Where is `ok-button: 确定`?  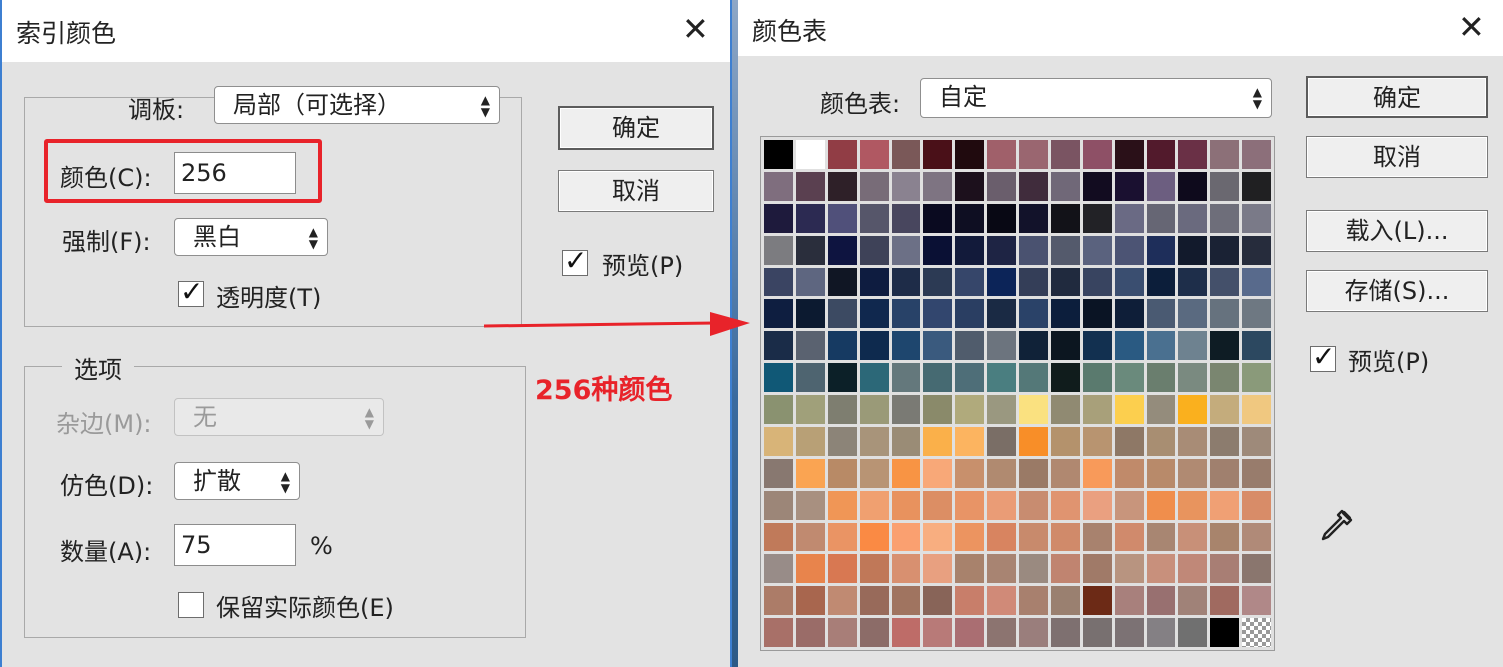
ok-button: 确定 is located at coordinates (1397, 97).